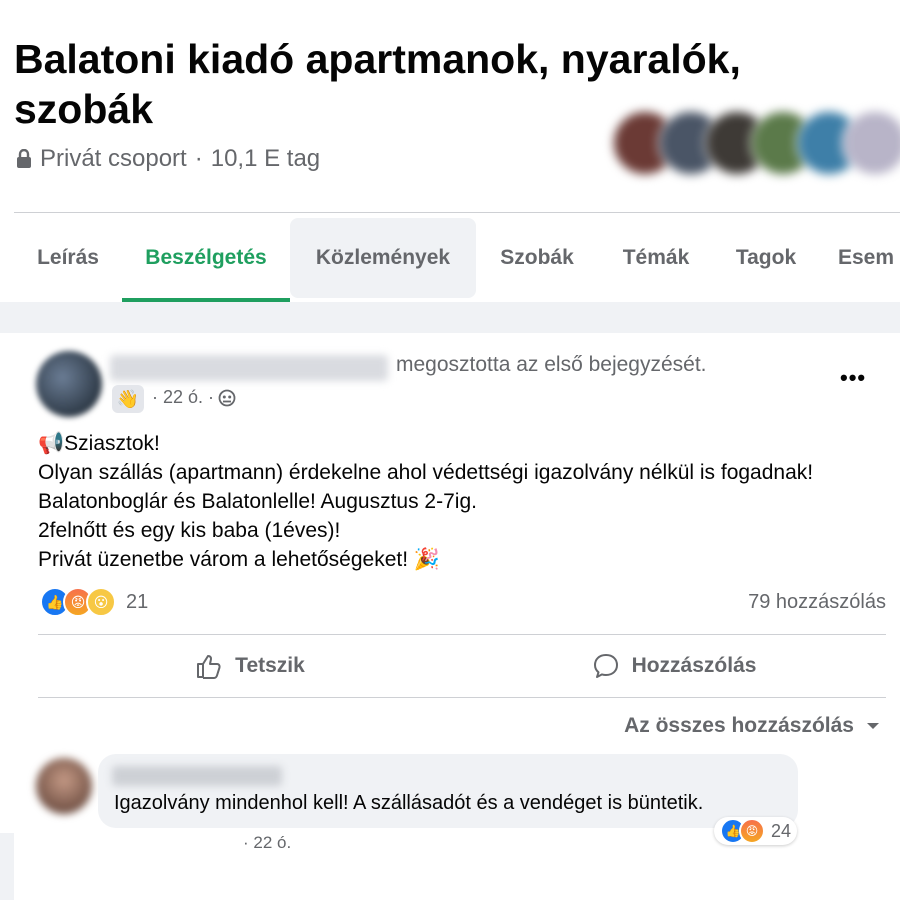 The image size is (900, 900). I want to click on group-privacy: Privát csoport, so click(113, 159).